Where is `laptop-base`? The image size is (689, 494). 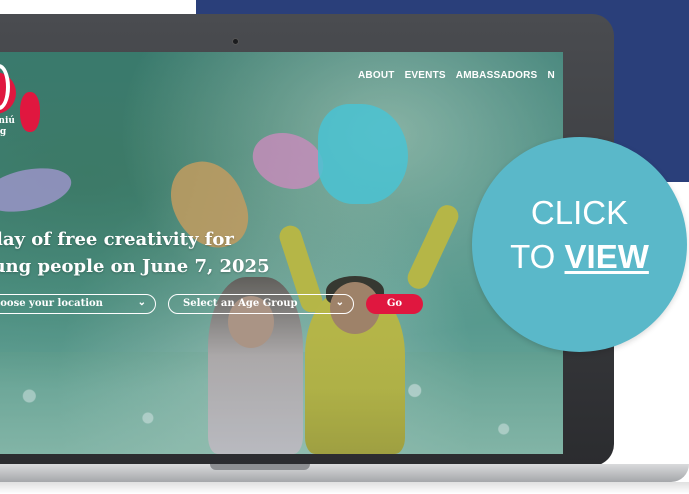 laptop-base is located at coordinates (344, 473).